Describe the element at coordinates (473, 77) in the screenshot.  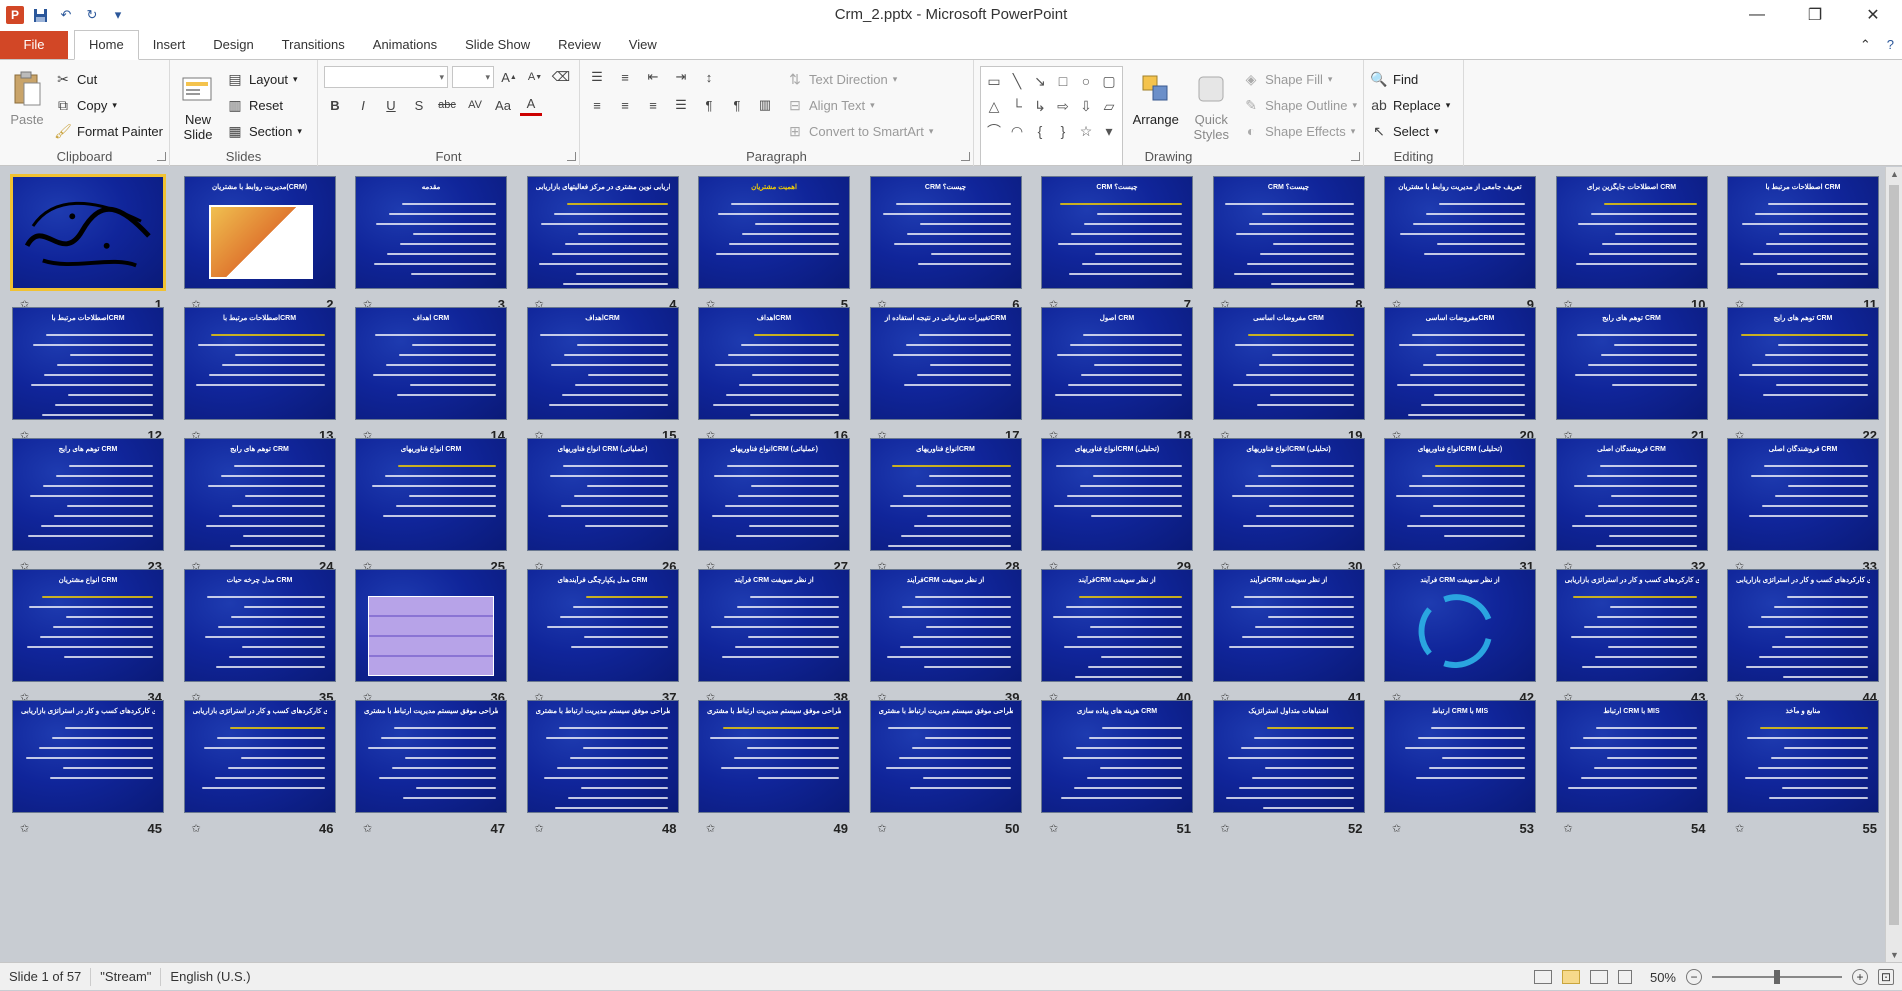
I see `font-size-combo: ▾` at that location.